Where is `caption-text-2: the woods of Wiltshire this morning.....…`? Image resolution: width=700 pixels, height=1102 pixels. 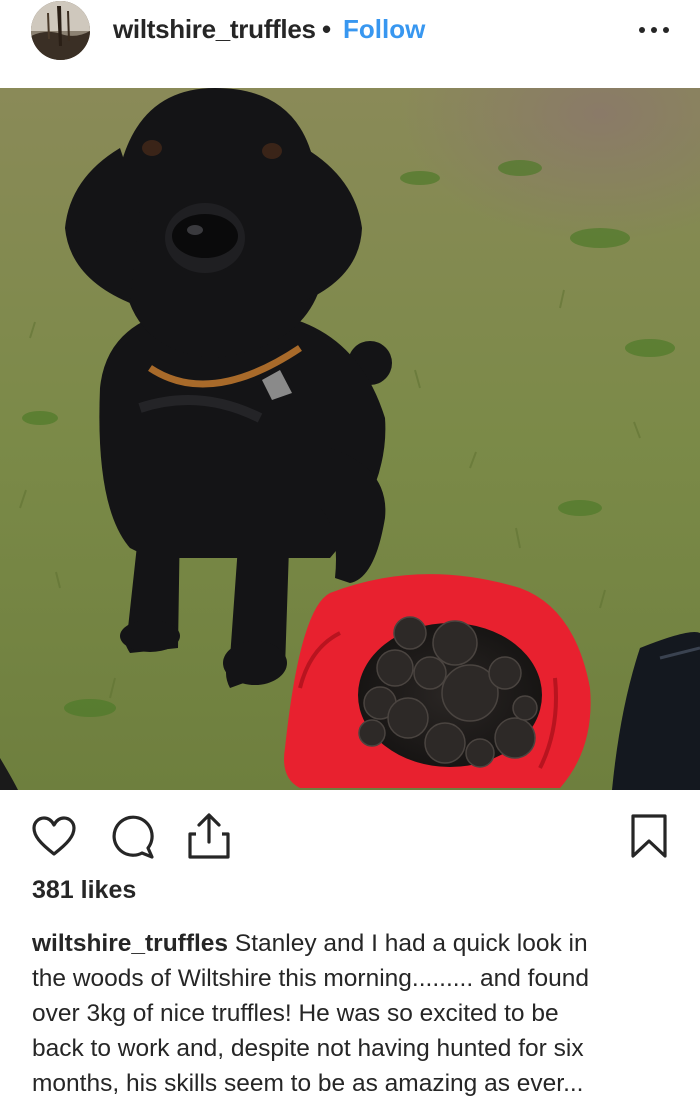
caption-text-2: the woods of Wiltshire this morning.....… is located at coordinates (310, 978).